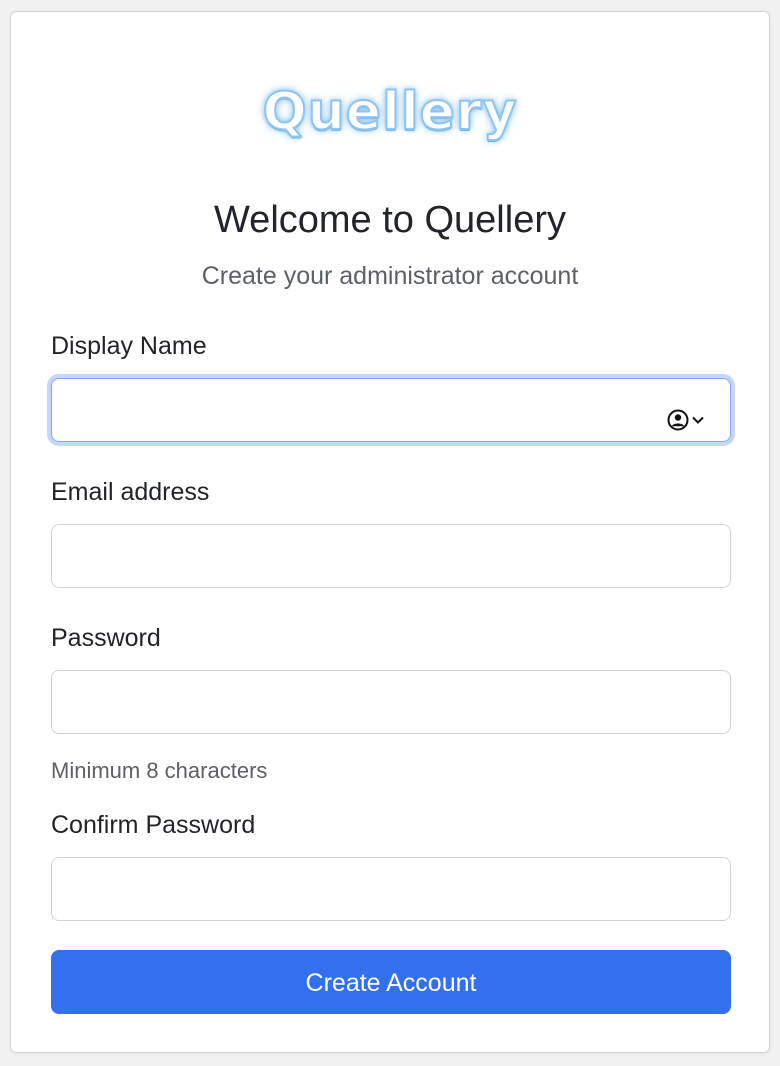  Describe the element at coordinates (390, 276) in the screenshot. I see `page-subtitle: Create your administrator account` at that location.